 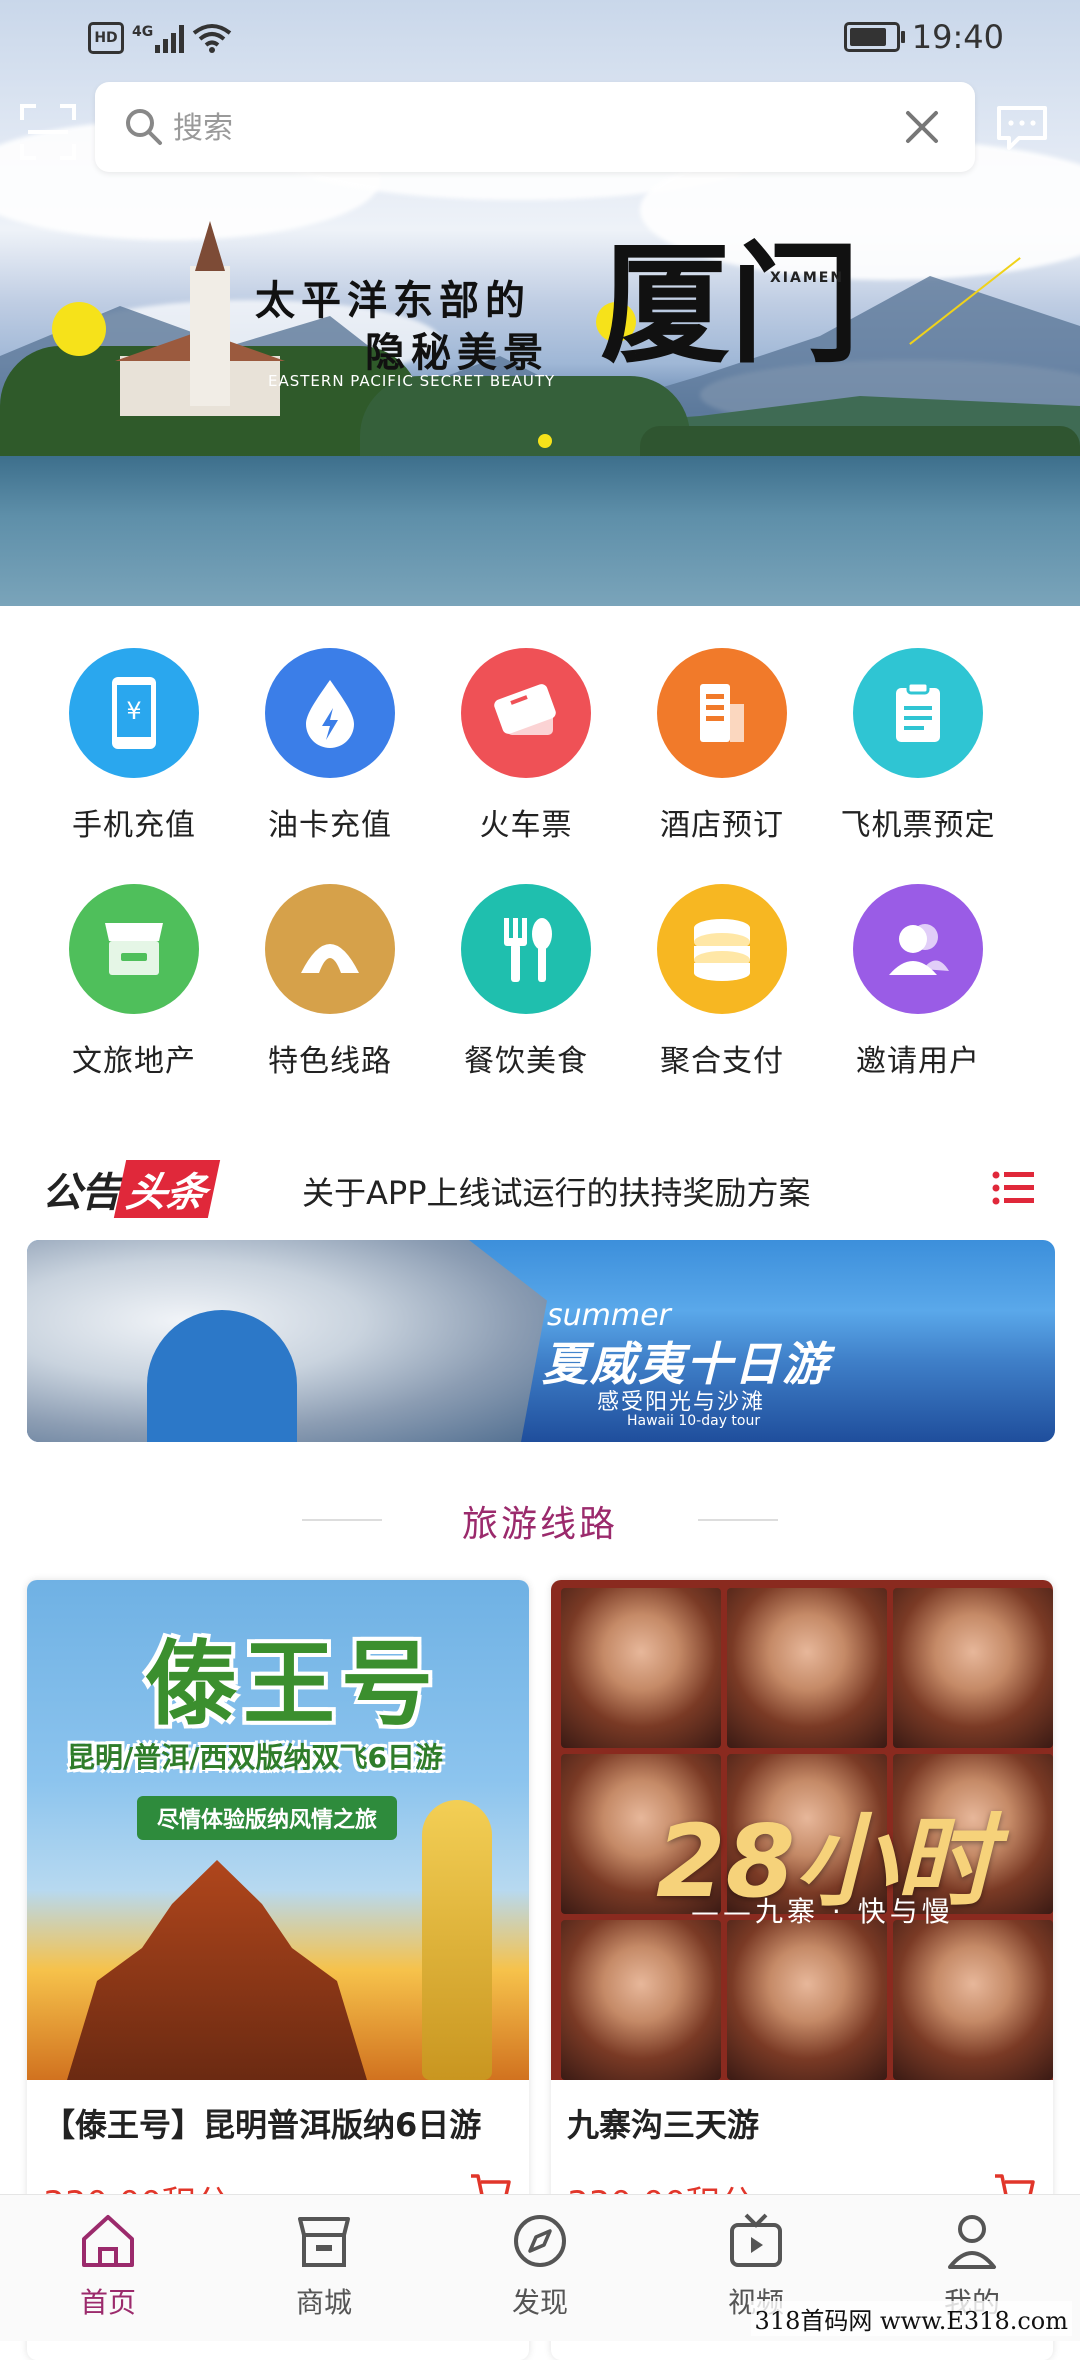 I want to click on hero-city-en: XIAMEN, so click(x=807, y=278).